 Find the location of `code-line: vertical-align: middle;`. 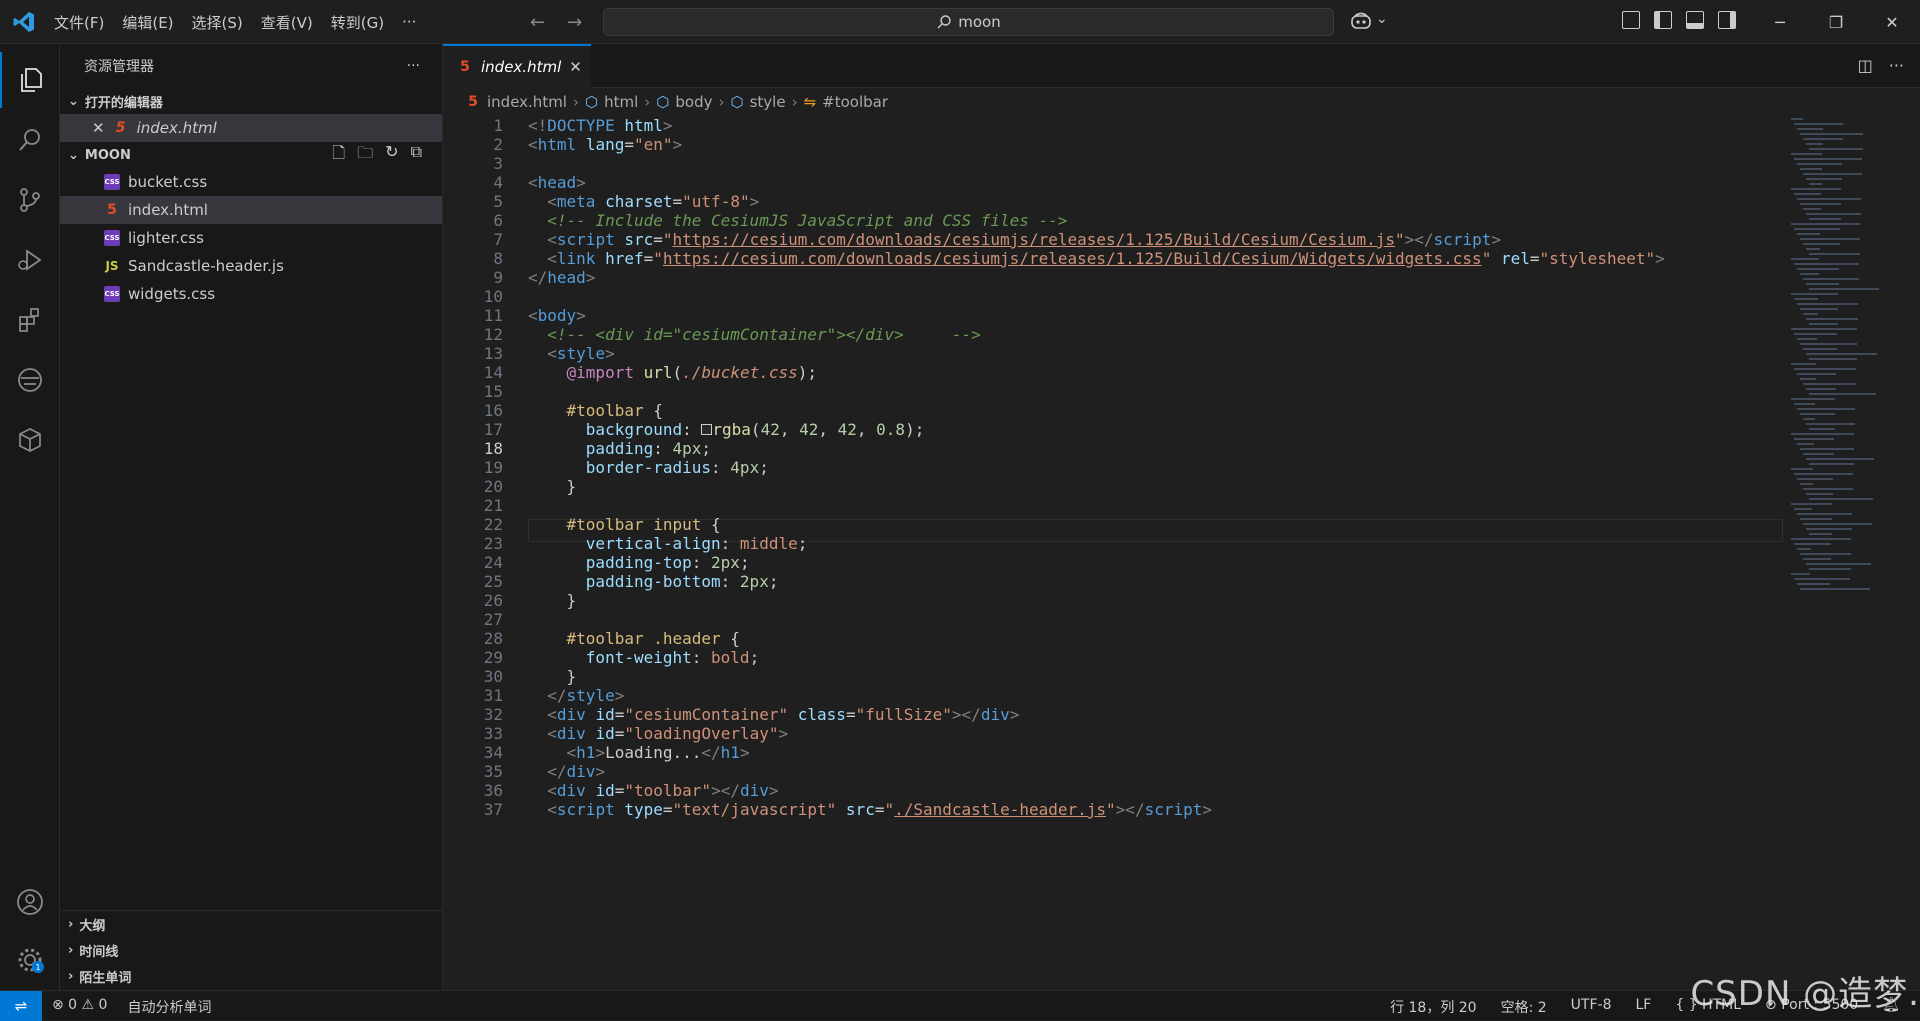

code-line: vertical-align: middle; is located at coordinates (696, 543).